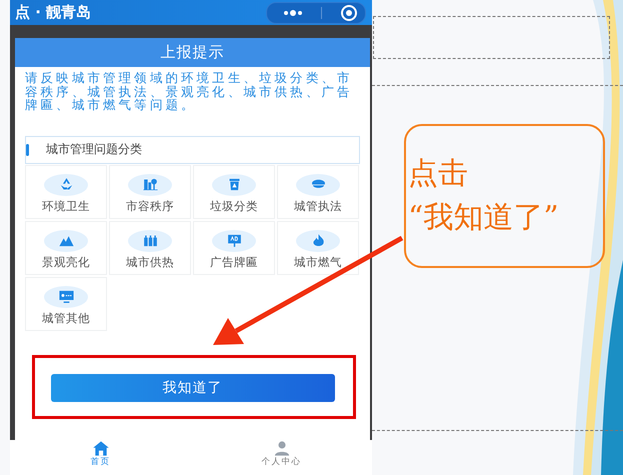 The width and height of the screenshot is (623, 475). Describe the element at coordinates (150, 247) in the screenshot. I see `category-tile: 城市供热` at that location.